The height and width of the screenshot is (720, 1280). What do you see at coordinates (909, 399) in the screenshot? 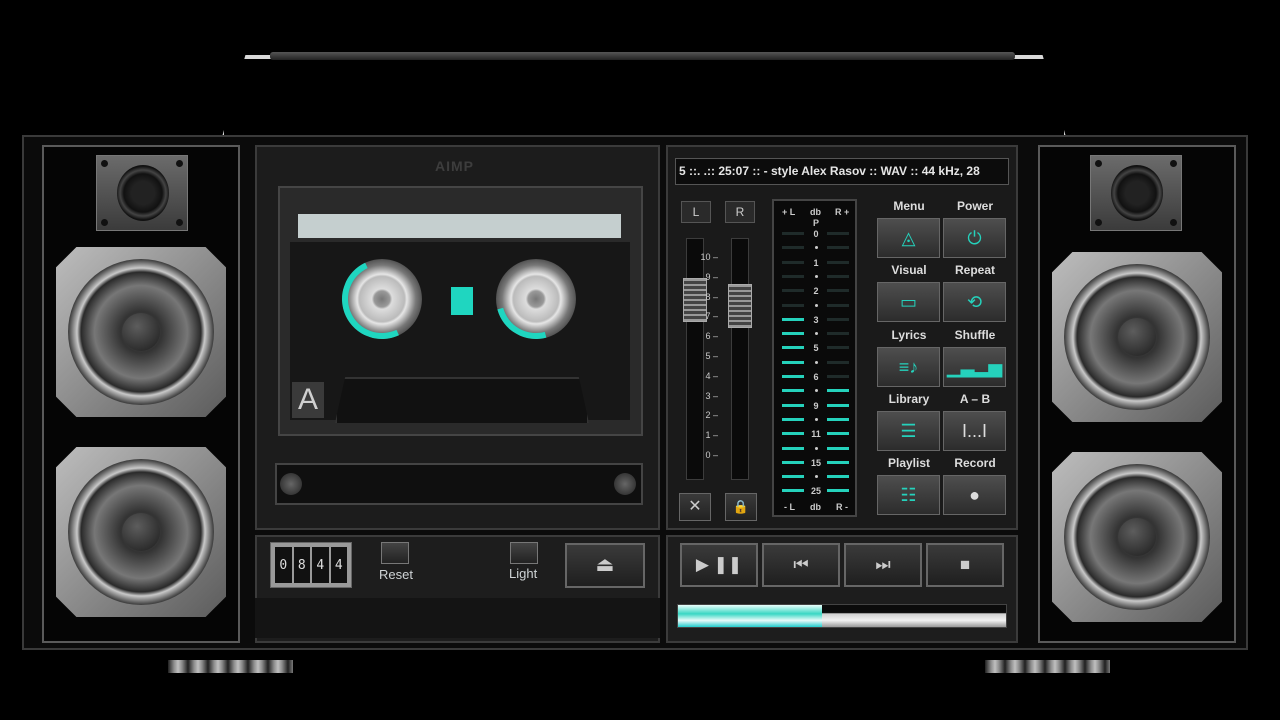
I see `library-label: Library` at bounding box center [909, 399].